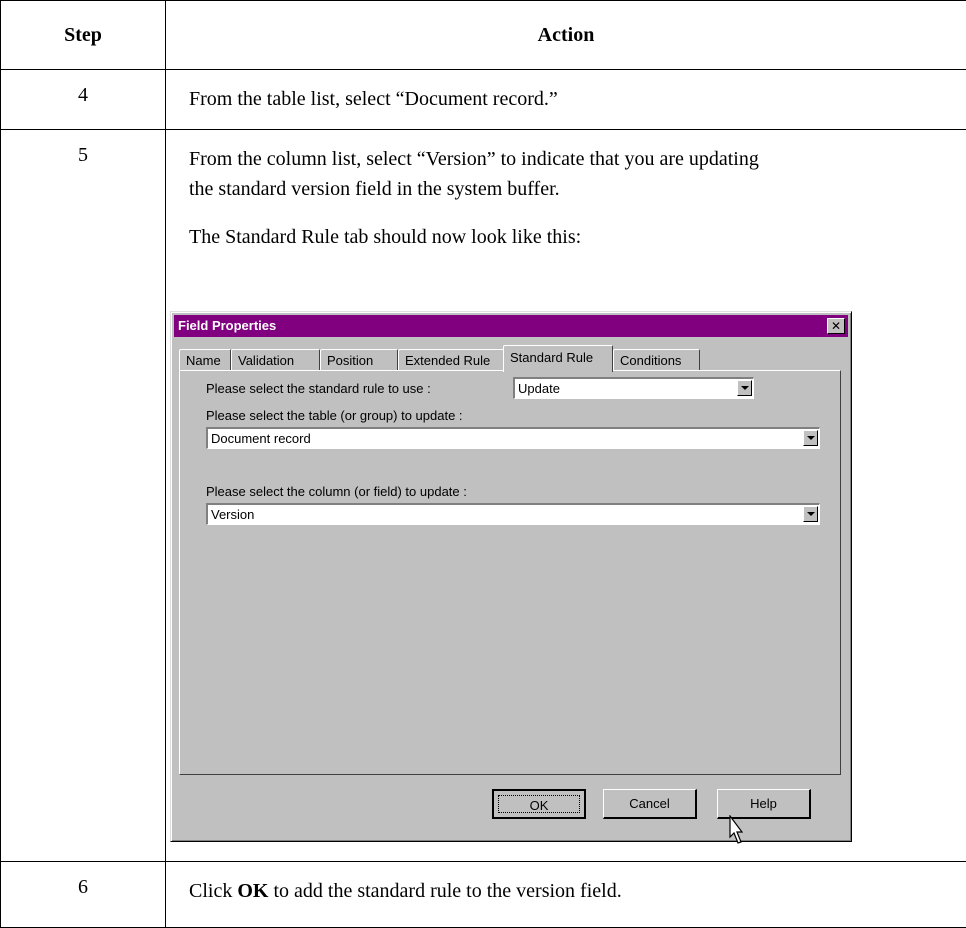  What do you see at coordinates (83, 880) in the screenshot?
I see `step-number-text: 6` at bounding box center [83, 880].